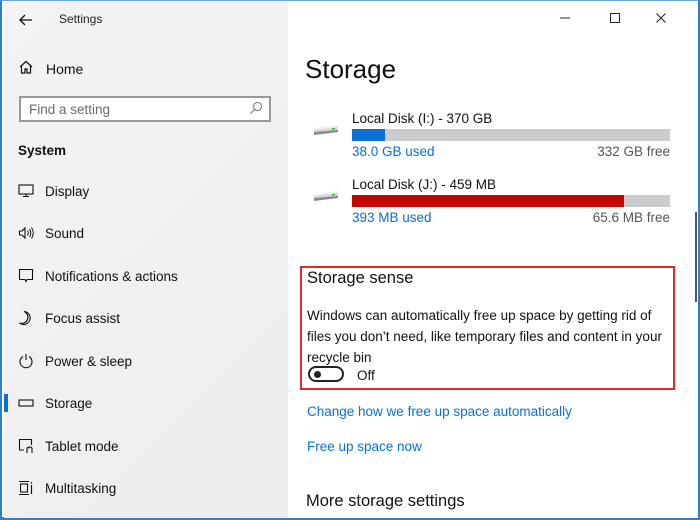  Describe the element at coordinates (83, 318) in the screenshot. I see `sidebar-item-label: Focus assist` at that location.